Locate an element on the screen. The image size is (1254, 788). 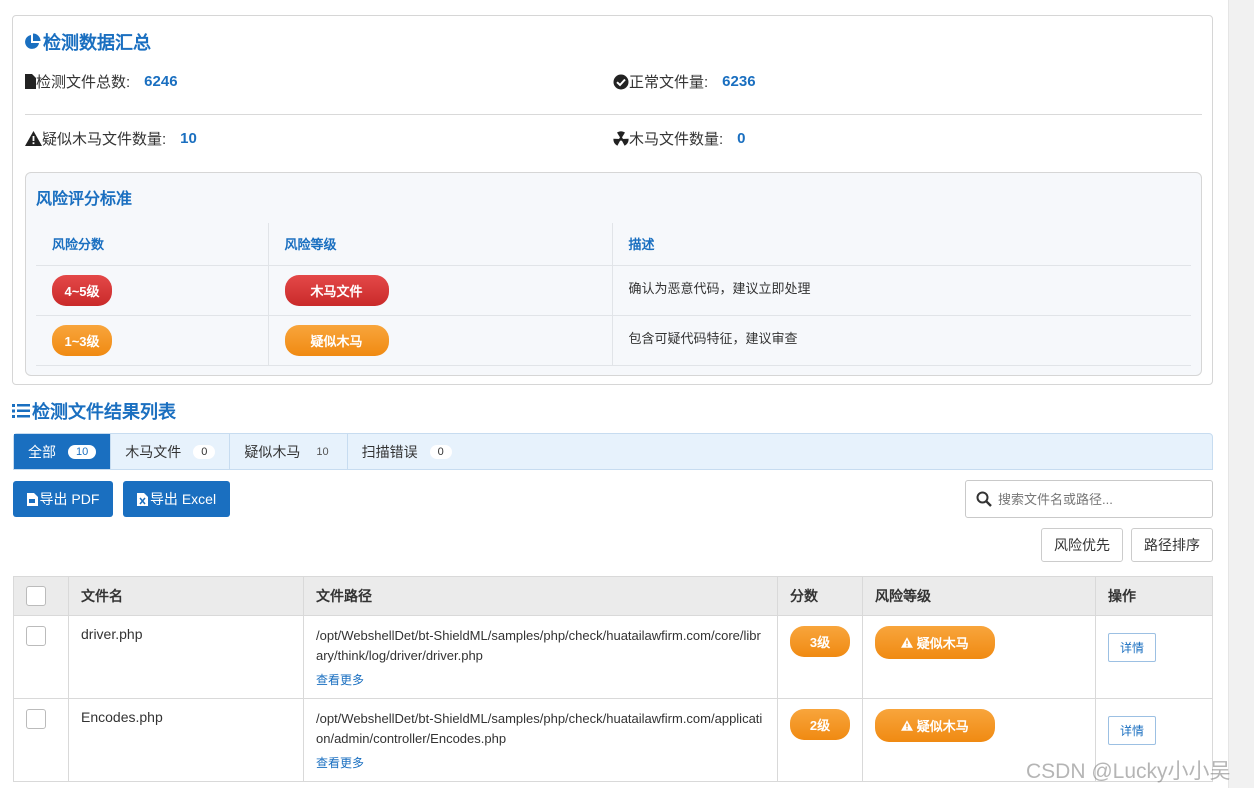
normal-files-stat: 正常文件量: 6236 is located at coordinates (684, 81).